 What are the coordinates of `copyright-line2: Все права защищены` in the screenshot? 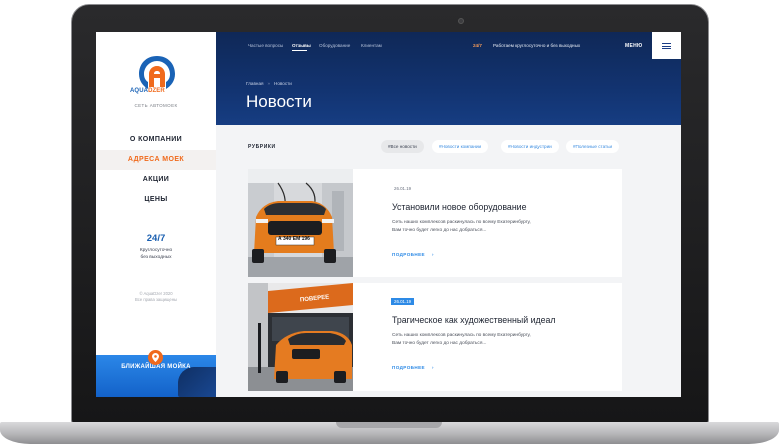 It's located at (156, 299).